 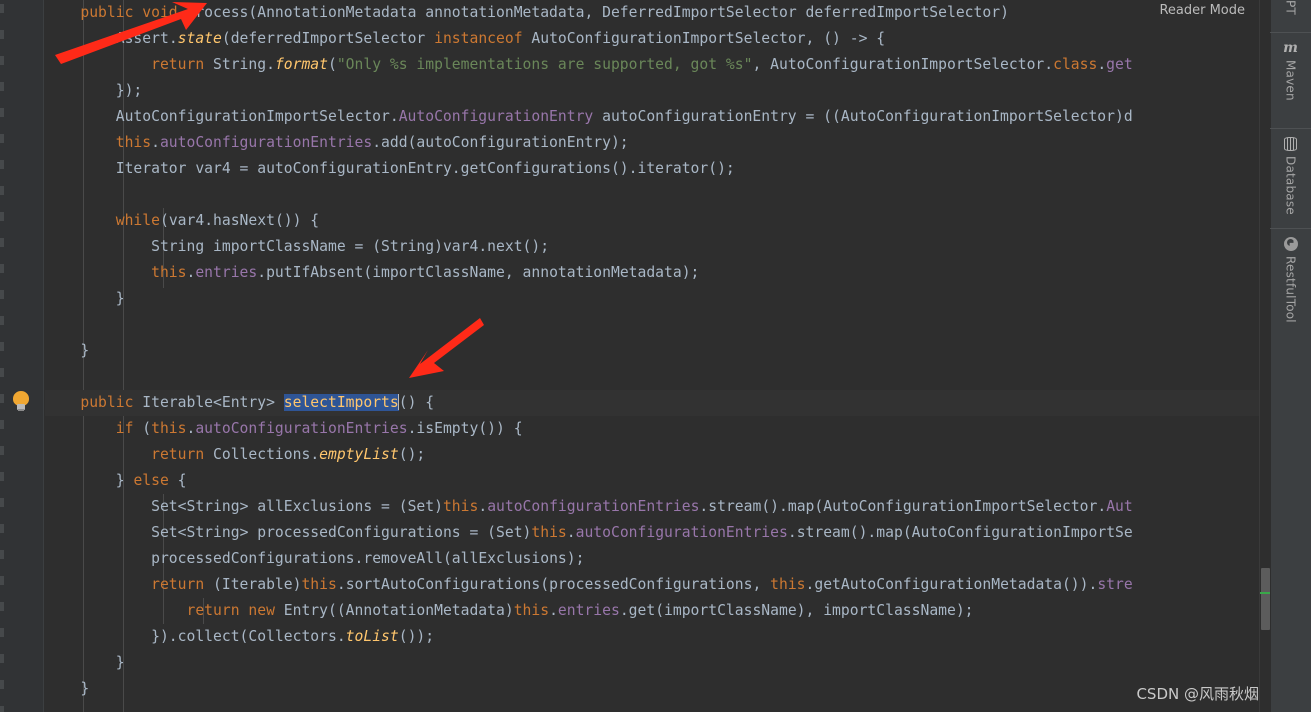 I want to click on restful-icon, so click(x=1291, y=244).